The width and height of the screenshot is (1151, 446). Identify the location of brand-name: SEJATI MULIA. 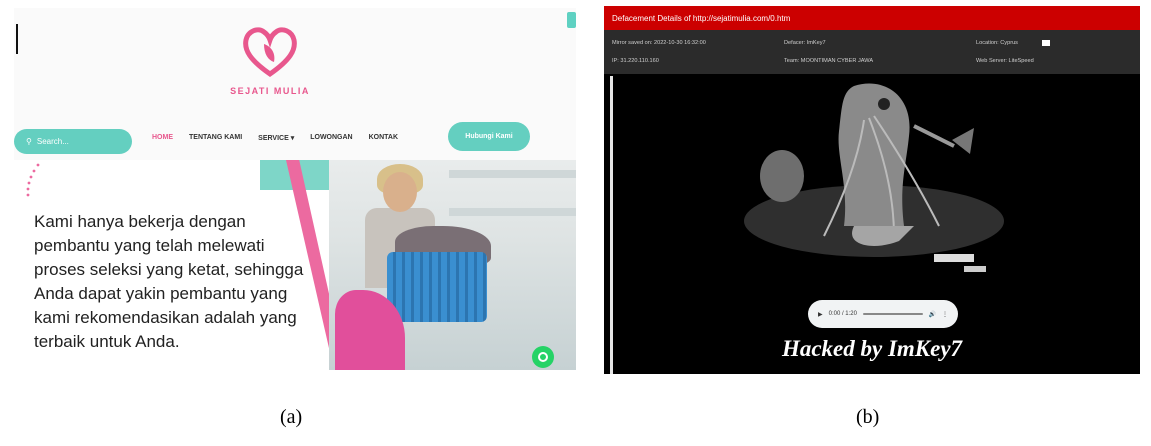
(270, 91).